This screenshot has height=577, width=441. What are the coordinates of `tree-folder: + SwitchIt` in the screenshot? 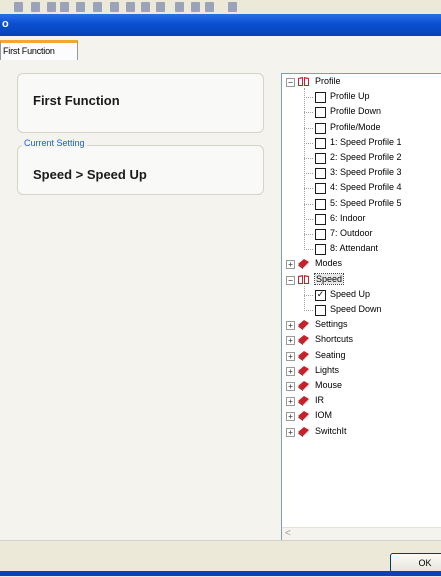 It's located at (361, 432).